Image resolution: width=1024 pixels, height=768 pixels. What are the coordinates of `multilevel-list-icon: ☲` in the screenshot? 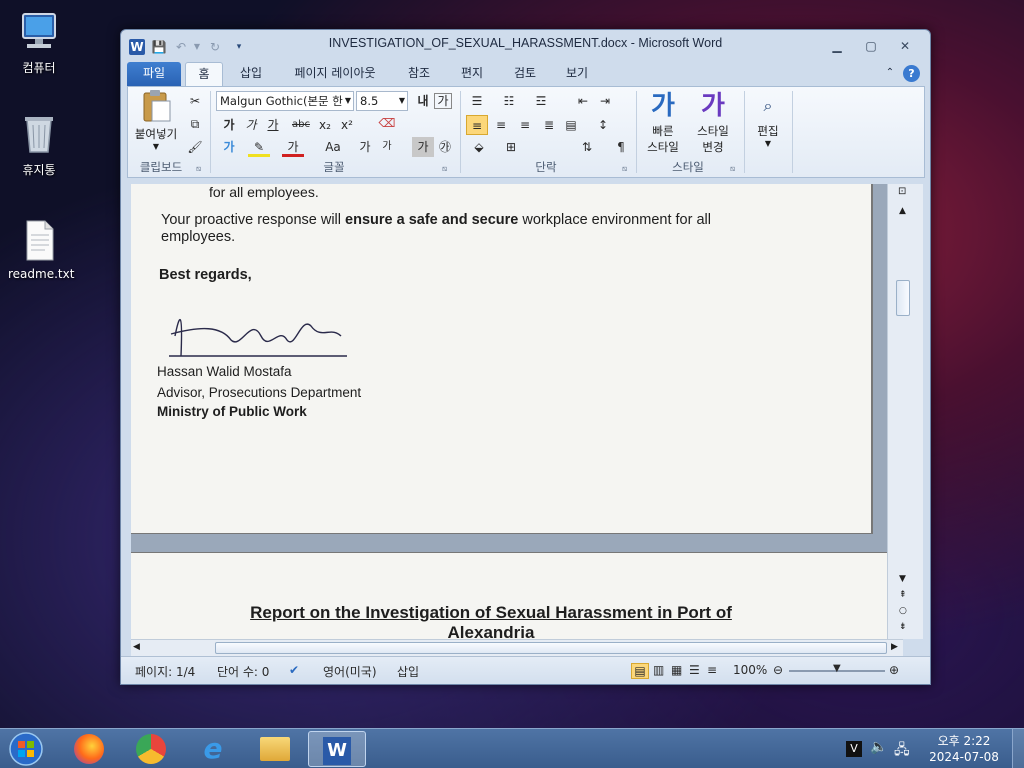 It's located at (541, 101).